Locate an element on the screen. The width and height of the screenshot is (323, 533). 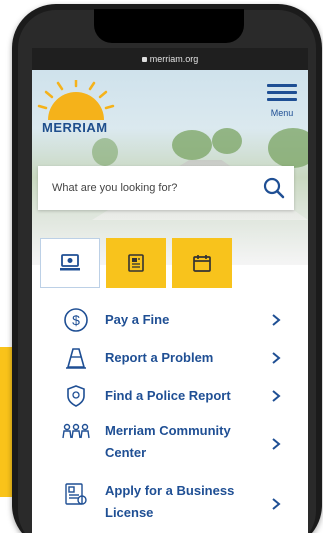
search-button is located at coordinates (274, 188).